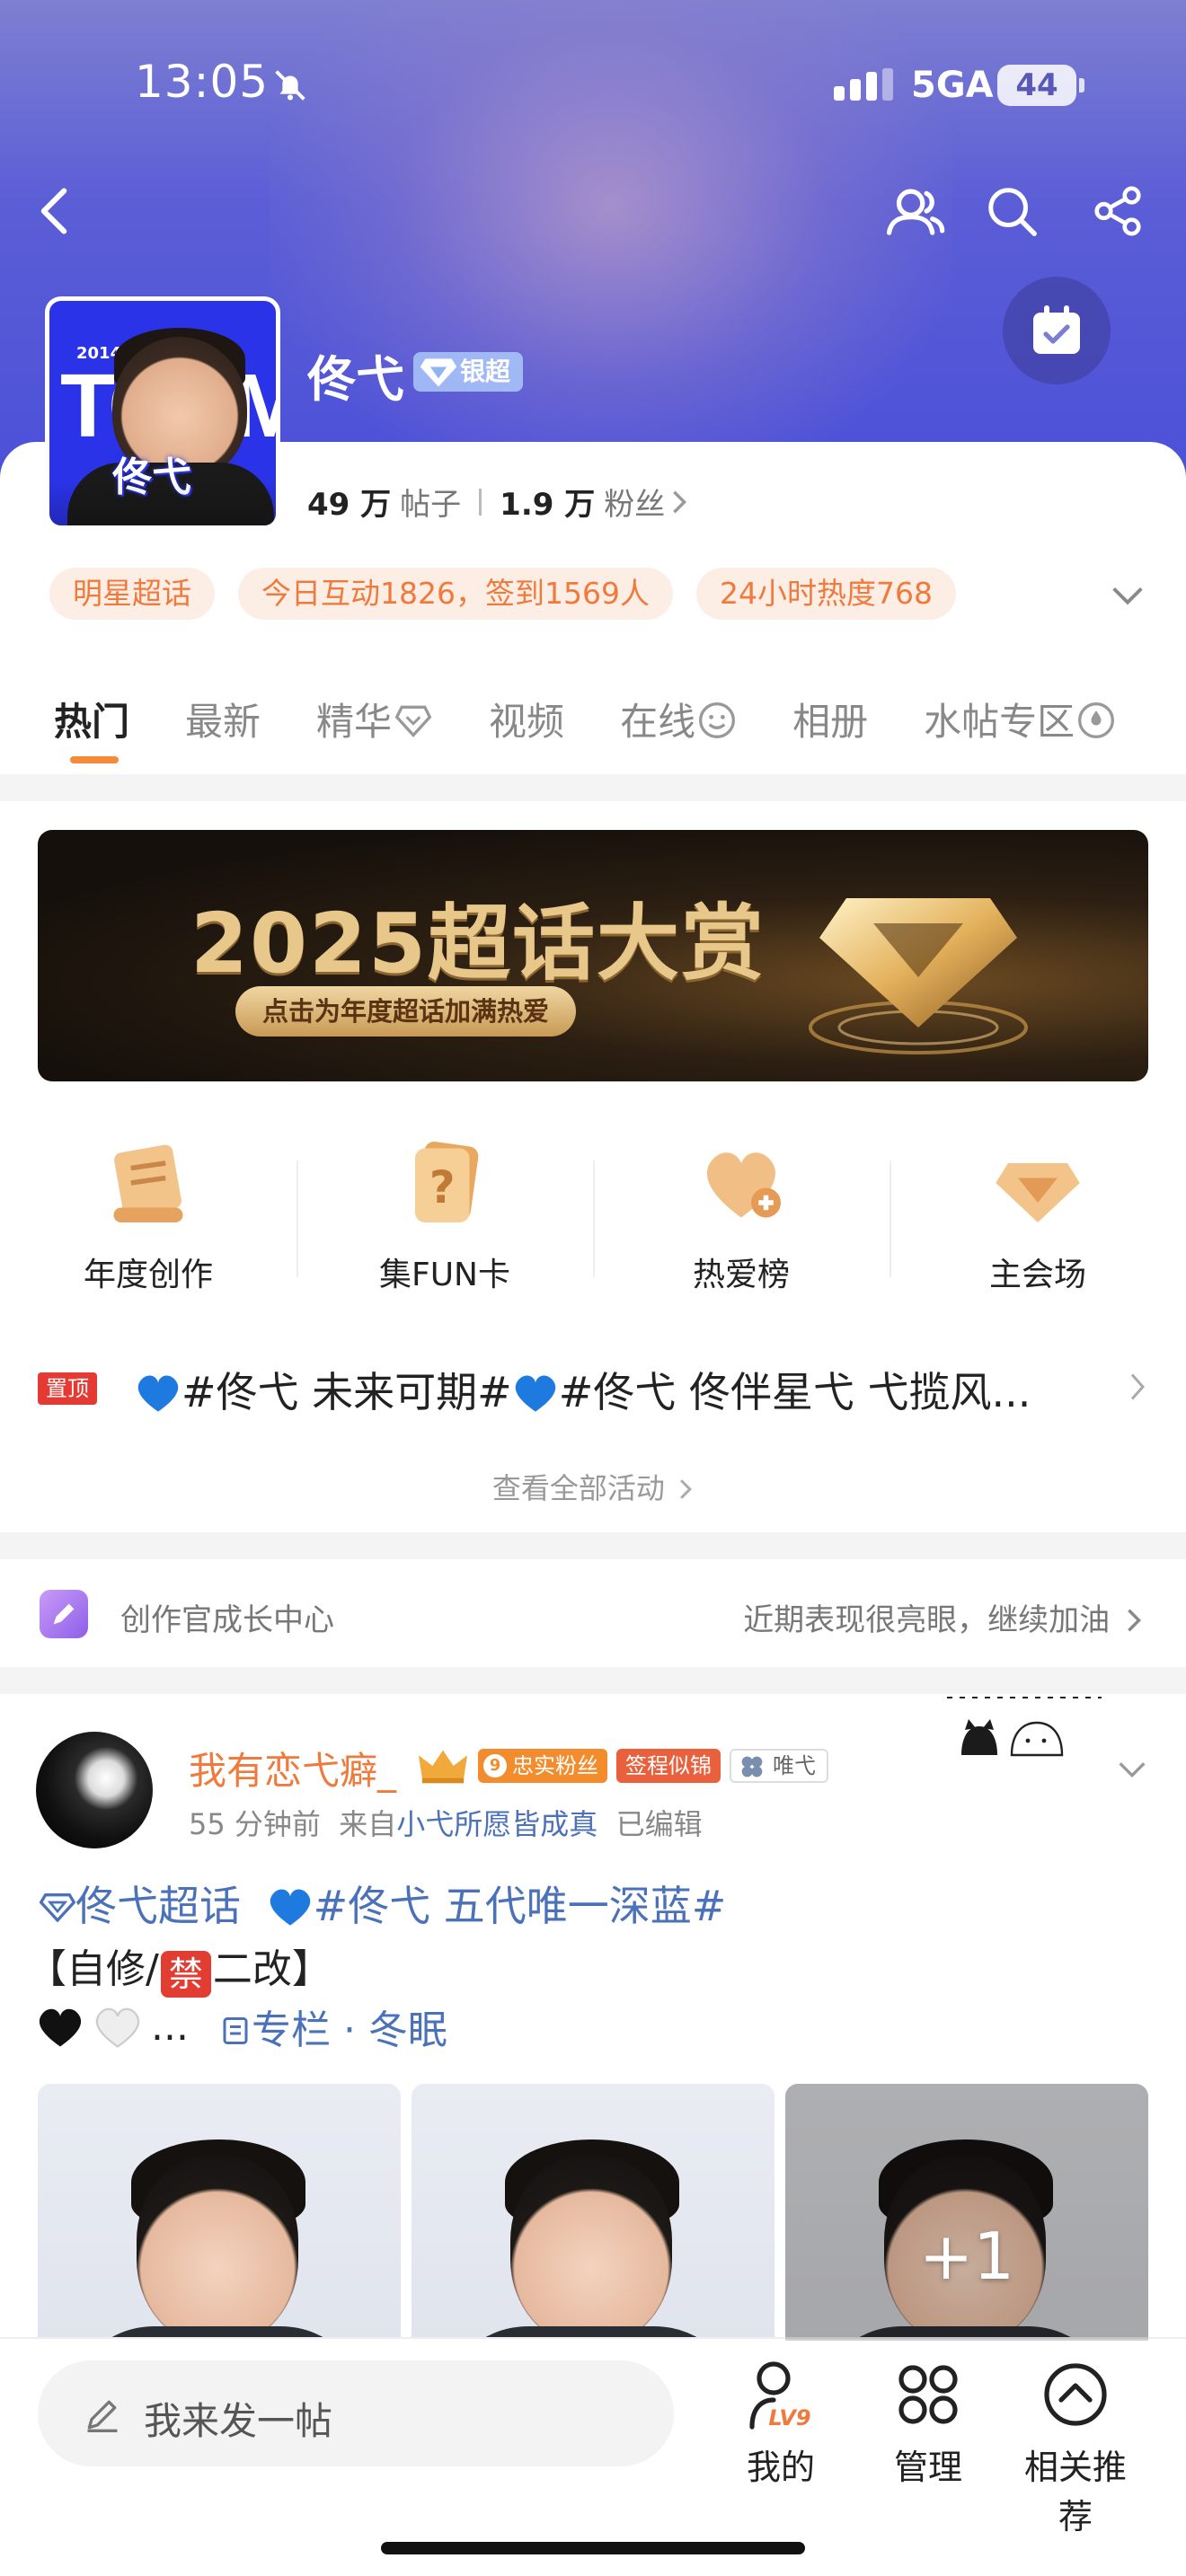 This screenshot has width=1186, height=2576. Describe the element at coordinates (67, 1388) in the screenshot. I see `pinned-badge: 置顶` at that location.